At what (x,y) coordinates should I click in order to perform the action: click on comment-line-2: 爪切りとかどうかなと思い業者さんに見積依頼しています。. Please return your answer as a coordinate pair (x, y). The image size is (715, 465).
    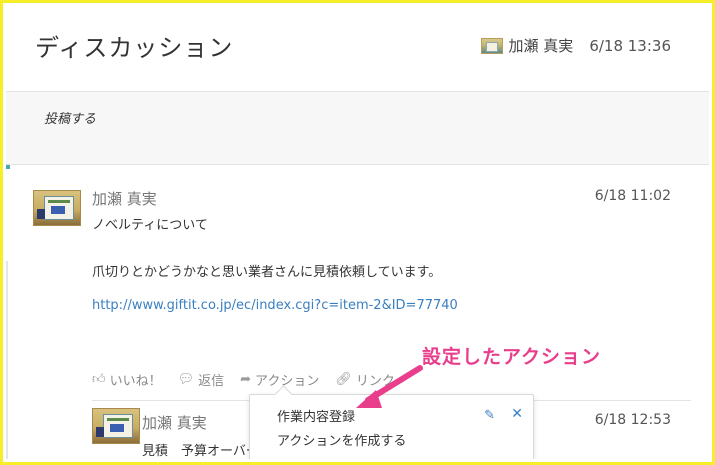
    Looking at the image, I should click on (267, 272).